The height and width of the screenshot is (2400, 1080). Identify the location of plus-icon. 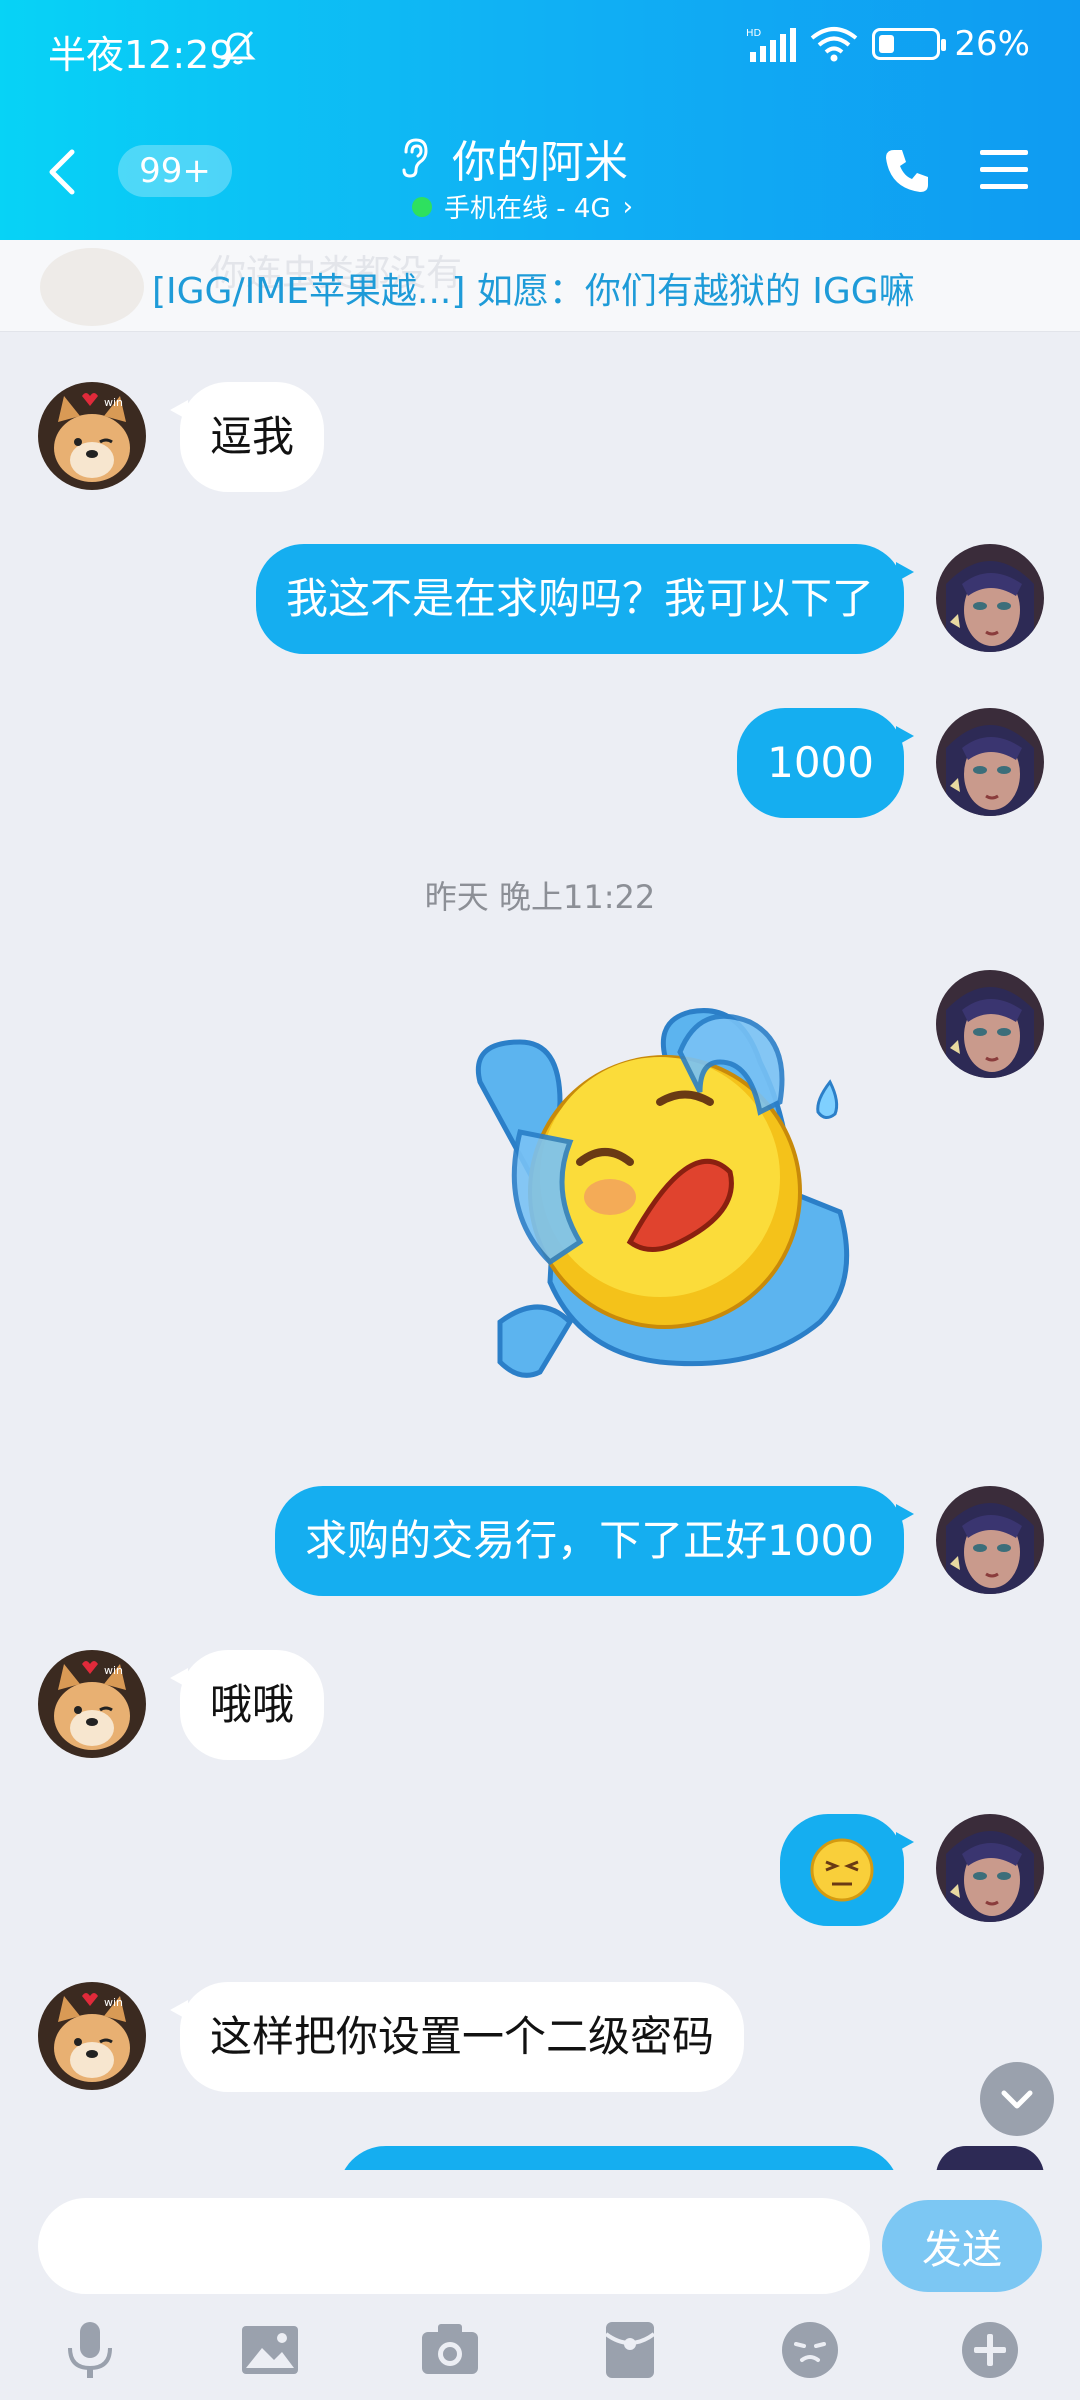
(990, 2350).